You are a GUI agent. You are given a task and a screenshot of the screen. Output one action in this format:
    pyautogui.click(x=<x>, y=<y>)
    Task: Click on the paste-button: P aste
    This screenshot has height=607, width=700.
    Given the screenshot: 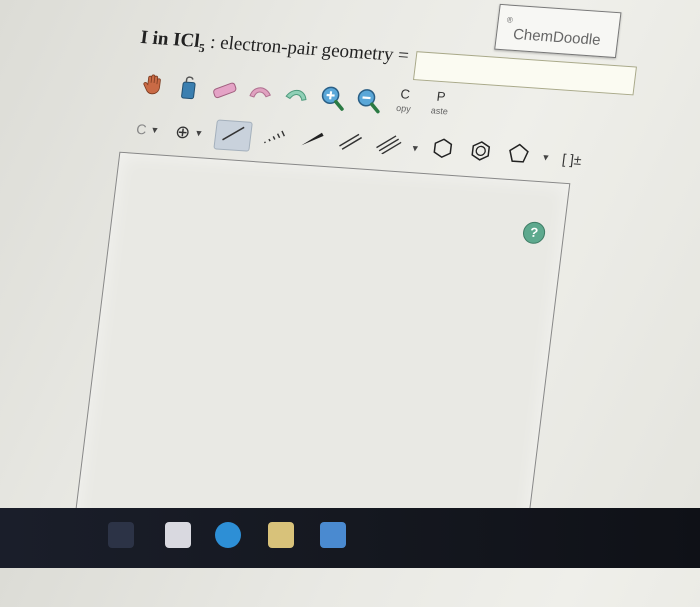 What is the action you would take?
    pyautogui.click(x=440, y=107)
    